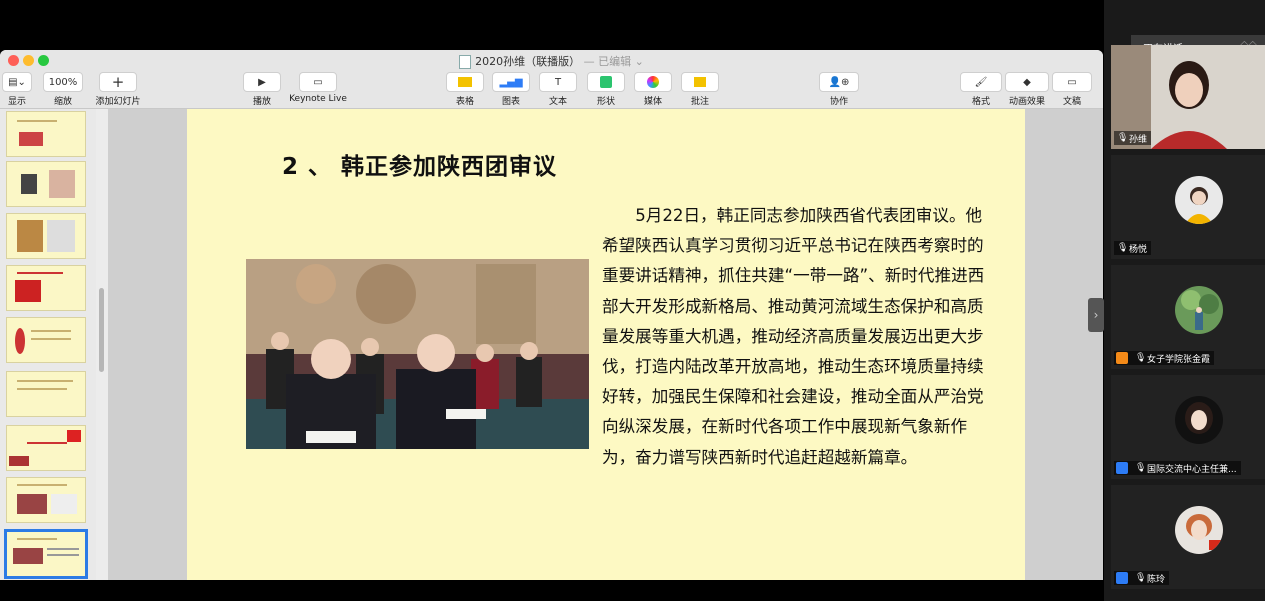  What do you see at coordinates (605, 102) in the screenshot?
I see `shape-label: 形状` at bounding box center [605, 102].